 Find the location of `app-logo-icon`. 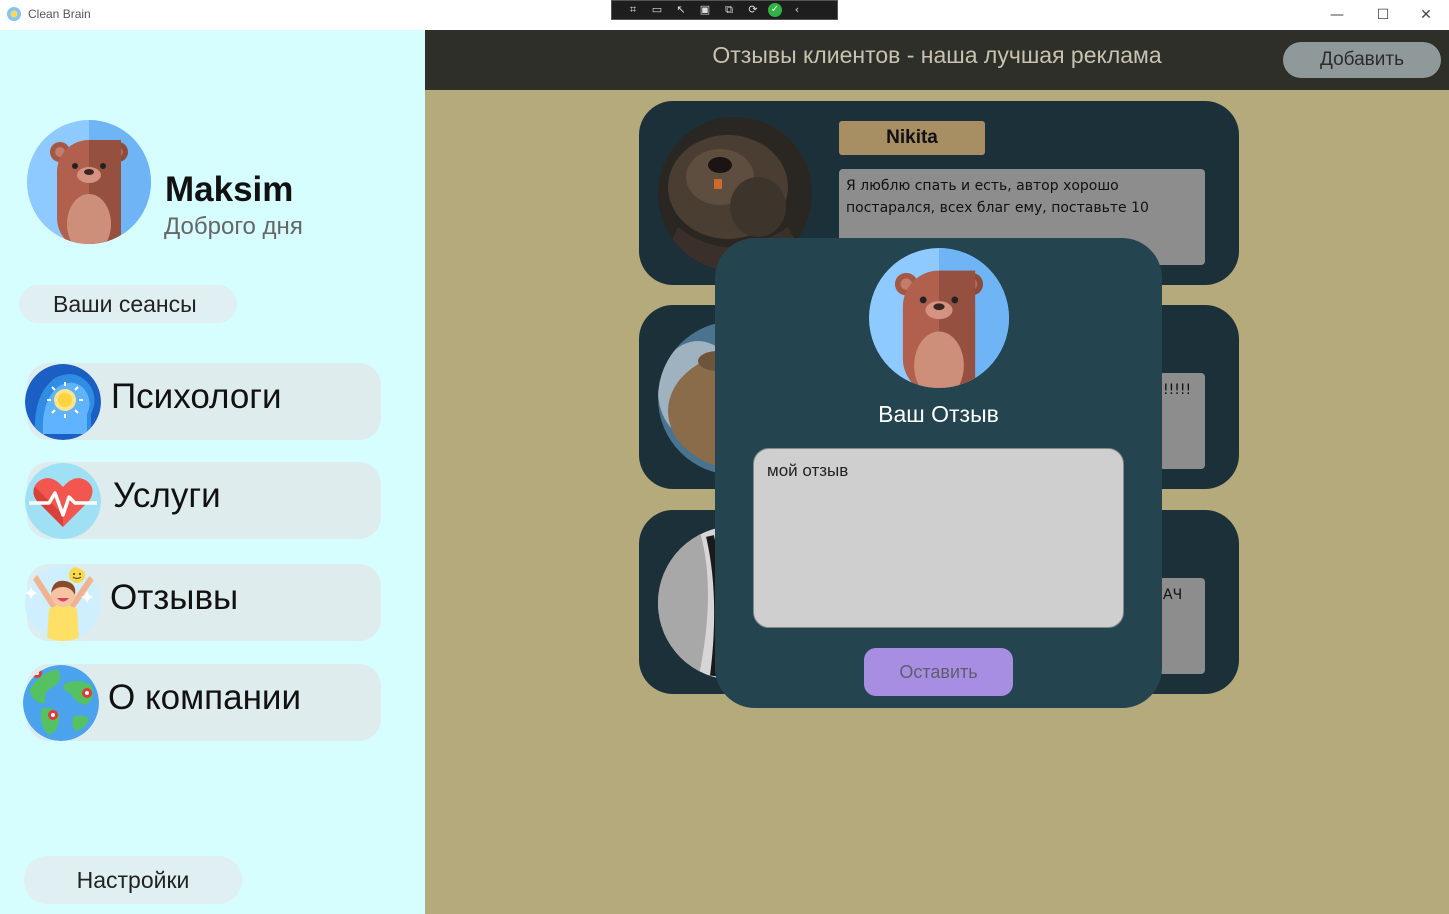

app-logo-icon is located at coordinates (14, 14).